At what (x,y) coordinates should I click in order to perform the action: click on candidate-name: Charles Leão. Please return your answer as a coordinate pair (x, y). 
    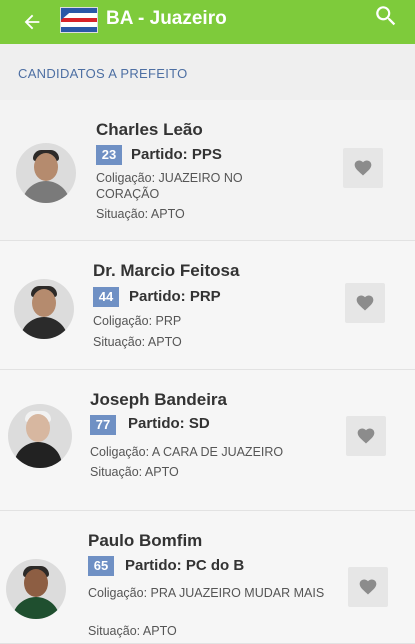
    Looking at the image, I should click on (149, 129).